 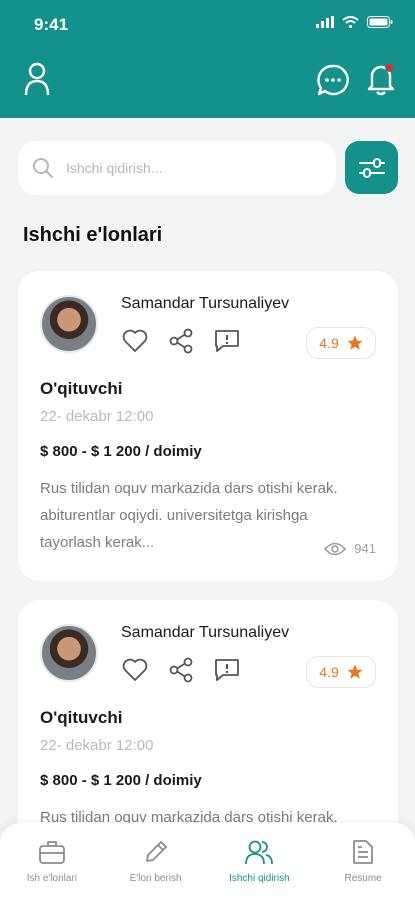 What do you see at coordinates (333, 80) in the screenshot?
I see `chat-icon` at bounding box center [333, 80].